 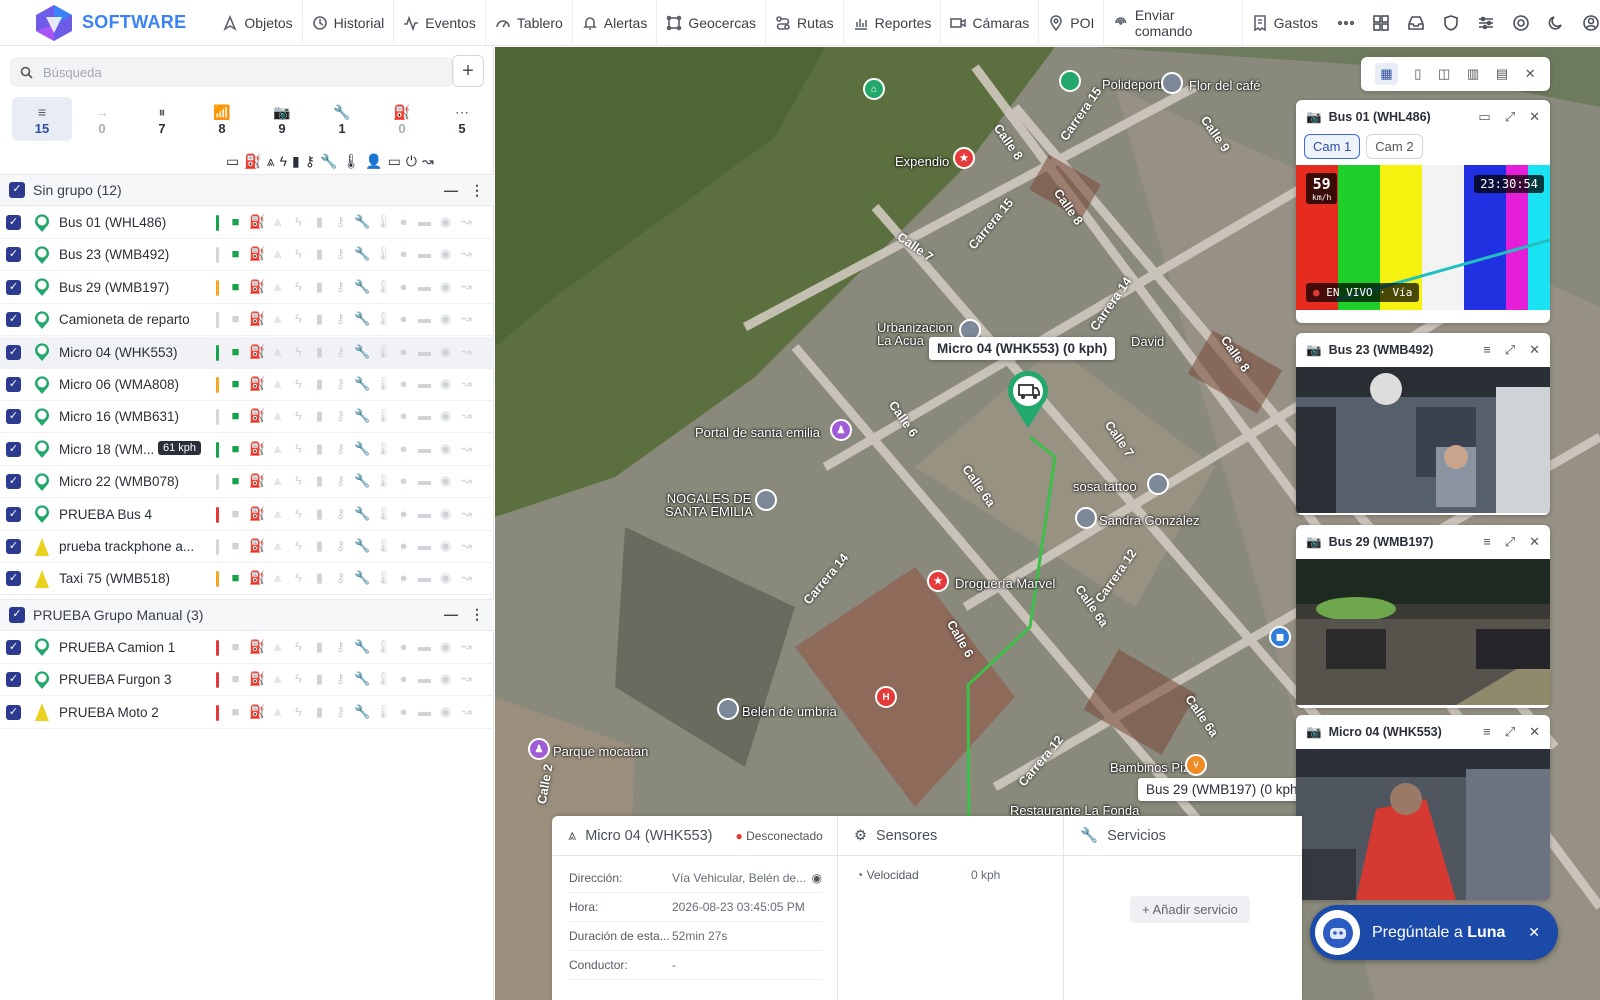 What do you see at coordinates (402, 119) in the screenshot?
I see `status-filter-fuel: ⛽ 0` at bounding box center [402, 119].